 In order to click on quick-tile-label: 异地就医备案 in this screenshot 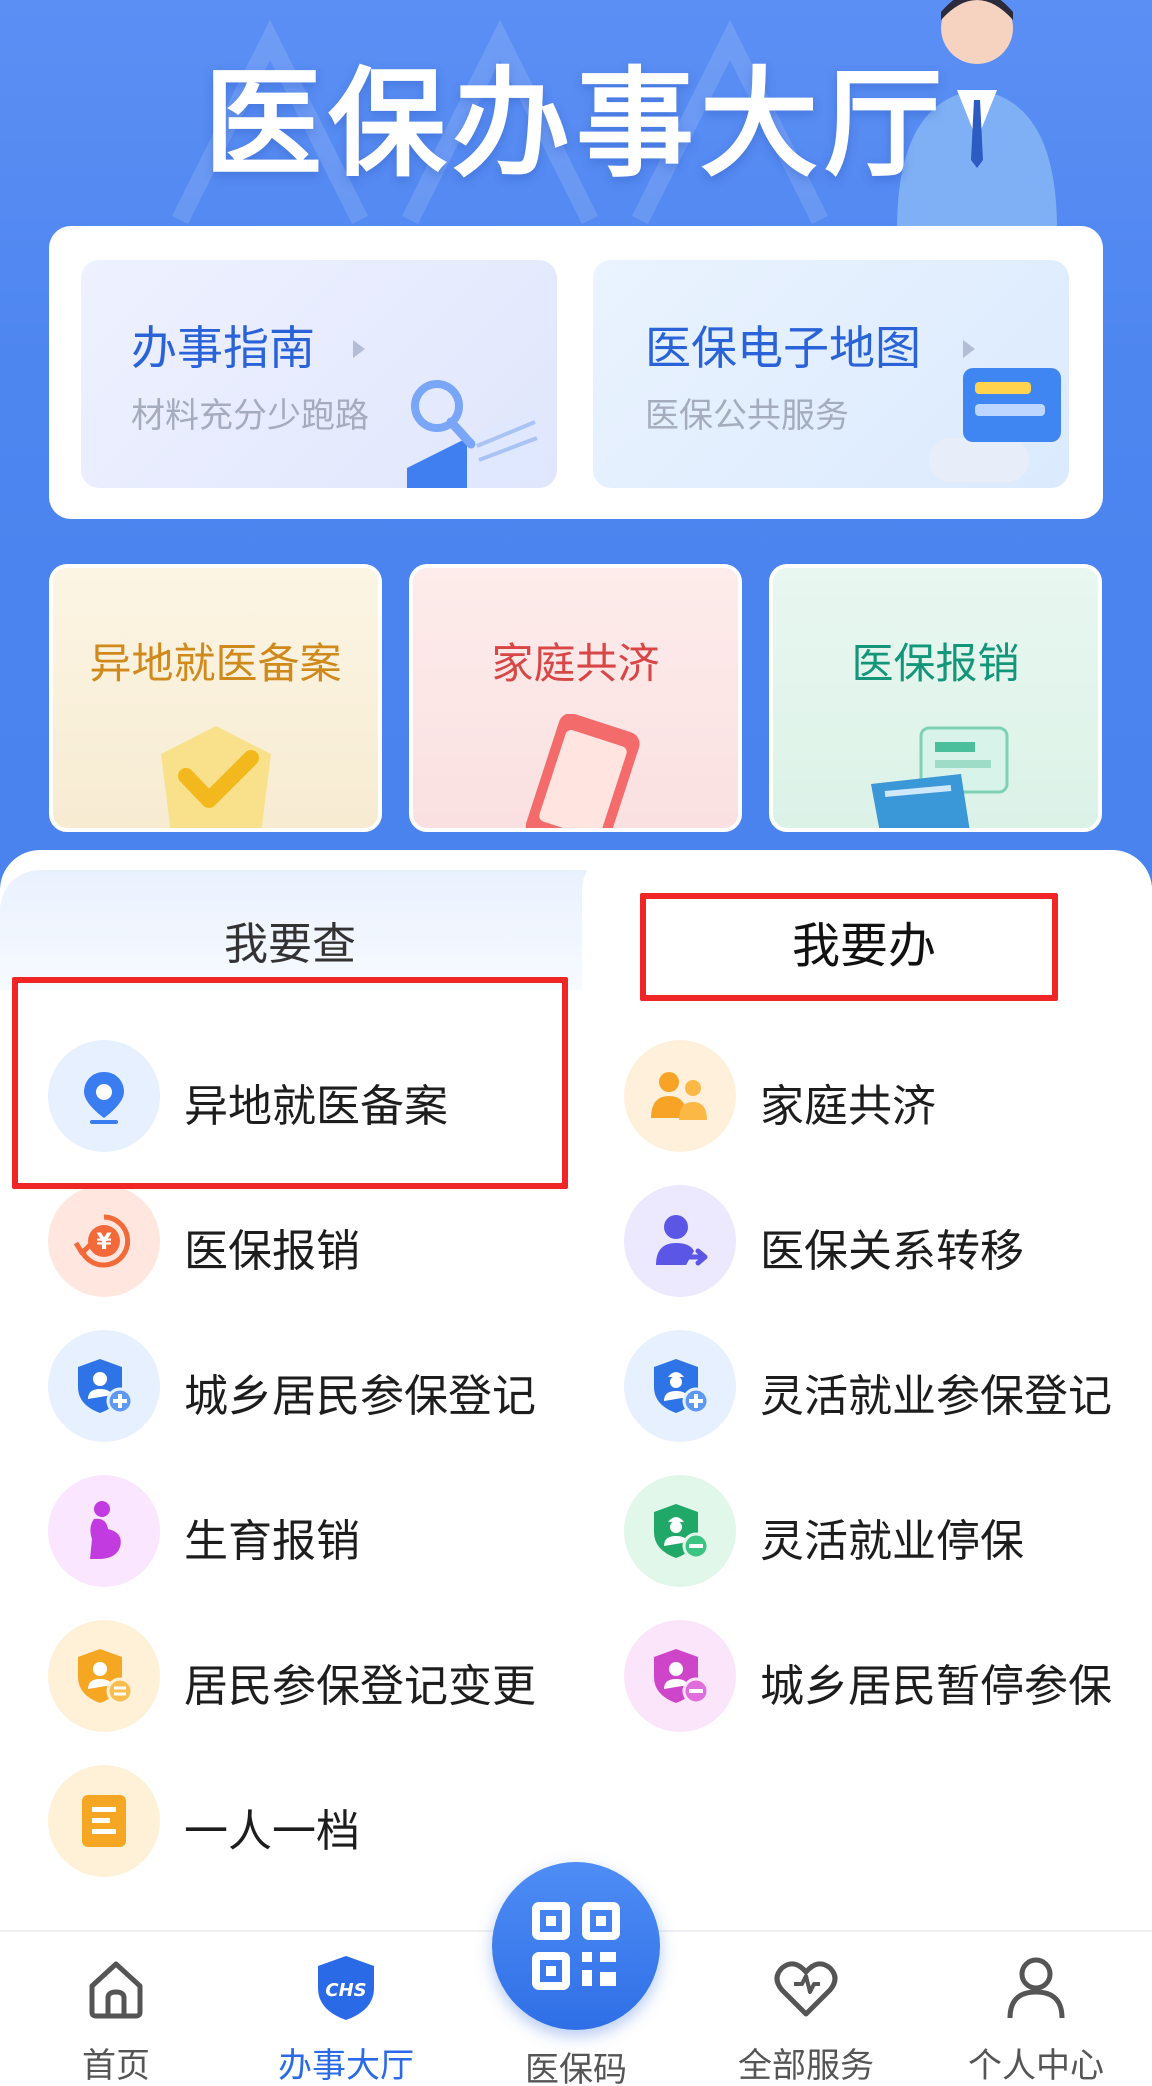, I will do `click(215, 663)`.